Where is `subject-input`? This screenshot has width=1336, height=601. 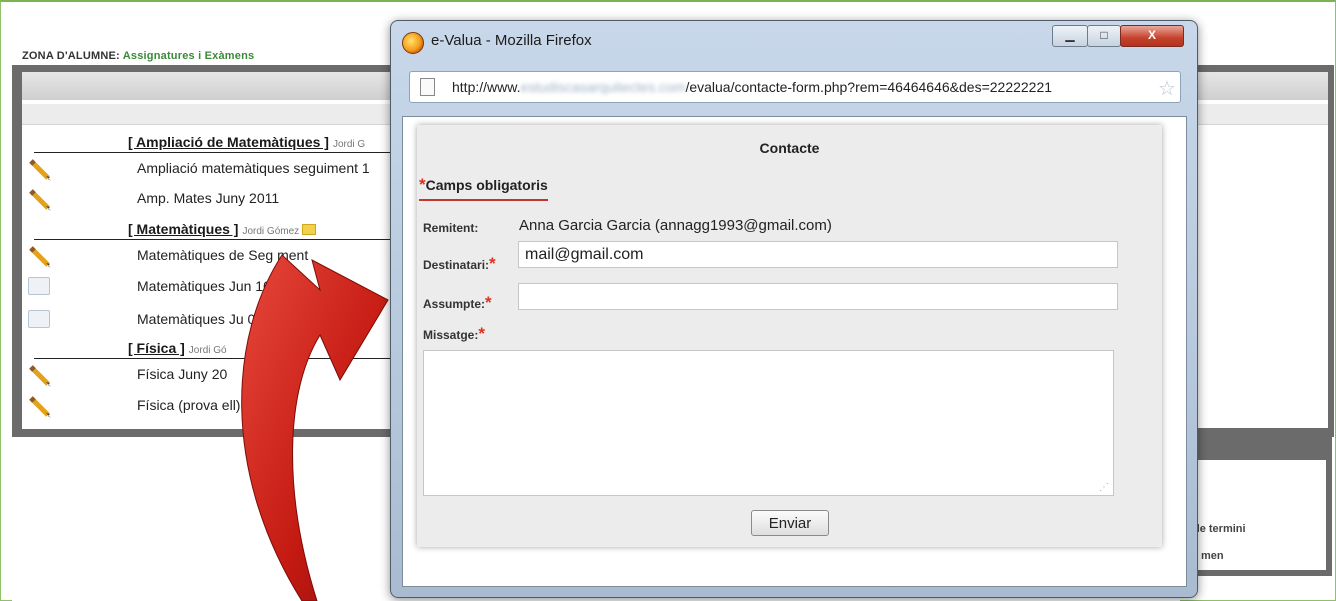
subject-input is located at coordinates (818, 296).